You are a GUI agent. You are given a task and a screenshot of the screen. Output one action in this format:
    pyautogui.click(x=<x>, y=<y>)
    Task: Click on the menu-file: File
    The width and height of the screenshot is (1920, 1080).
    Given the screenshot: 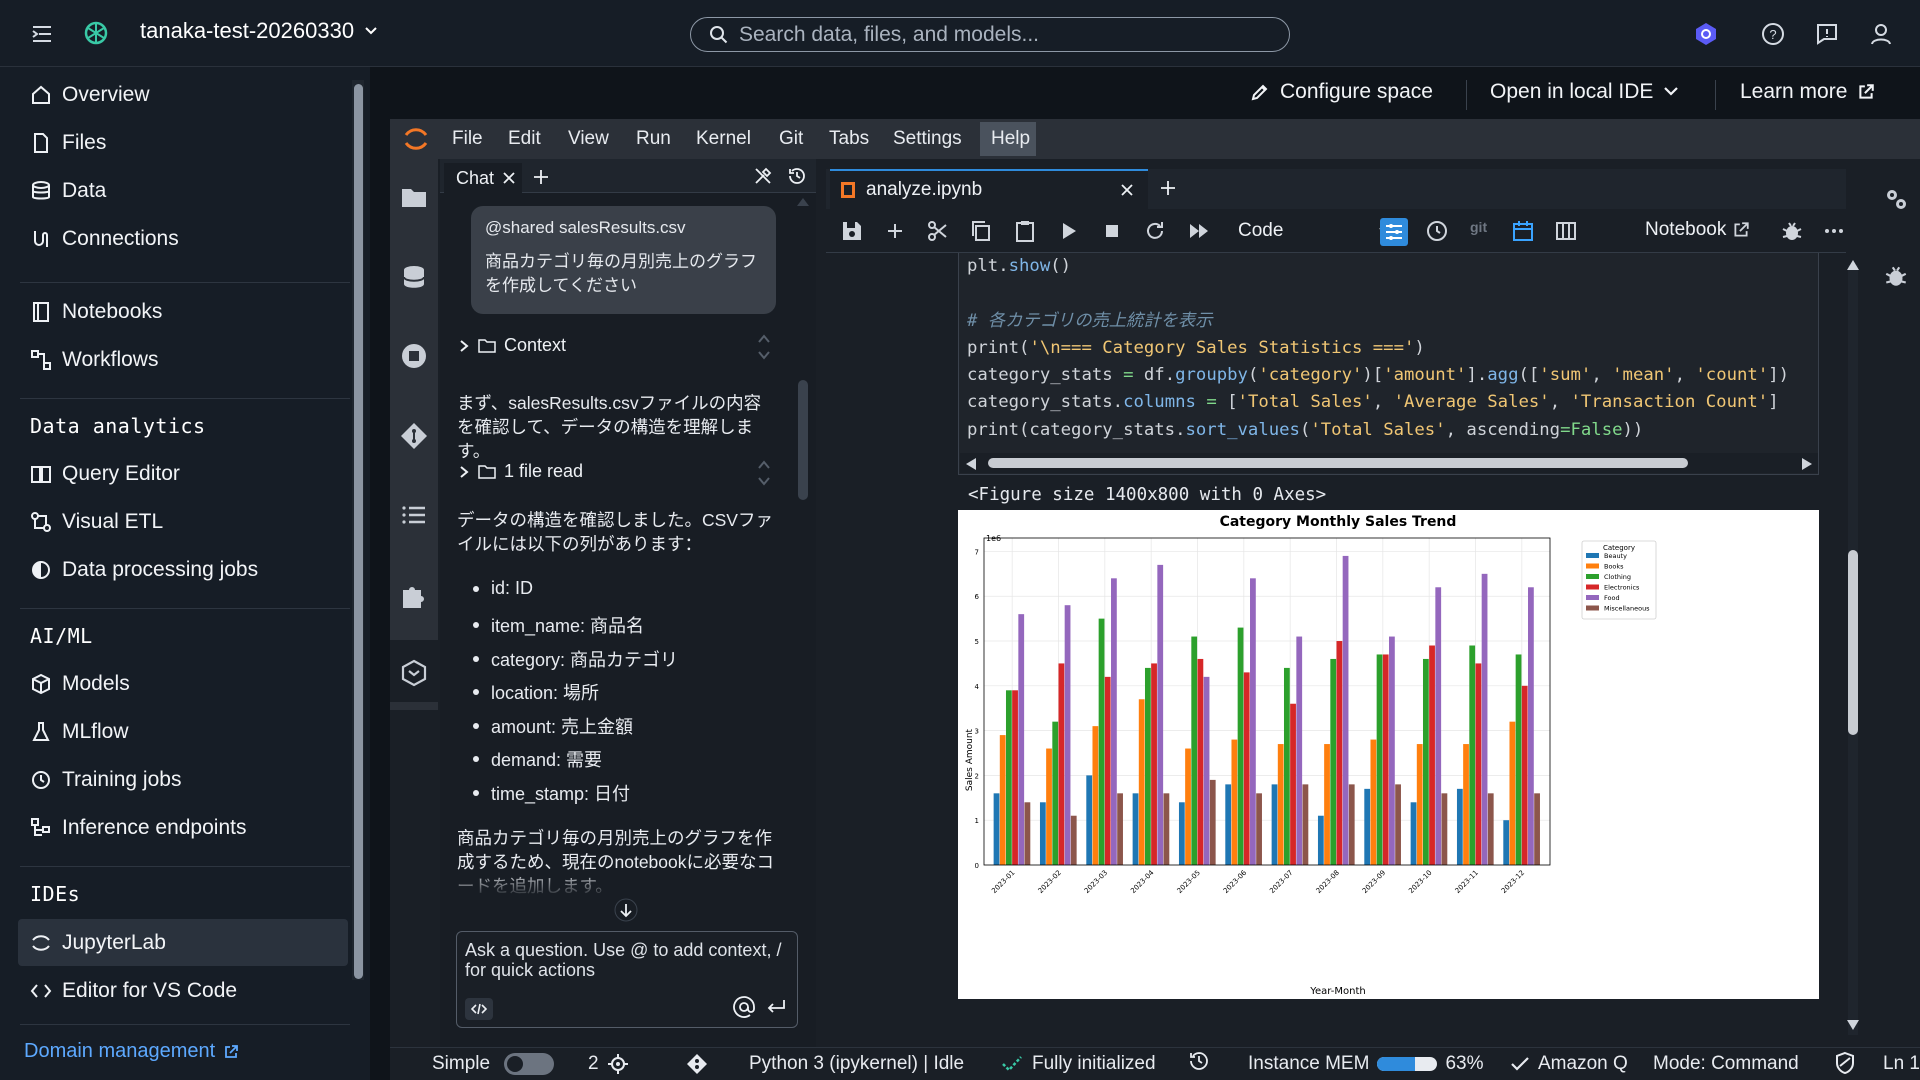 What is the action you would take?
    pyautogui.click(x=467, y=139)
    